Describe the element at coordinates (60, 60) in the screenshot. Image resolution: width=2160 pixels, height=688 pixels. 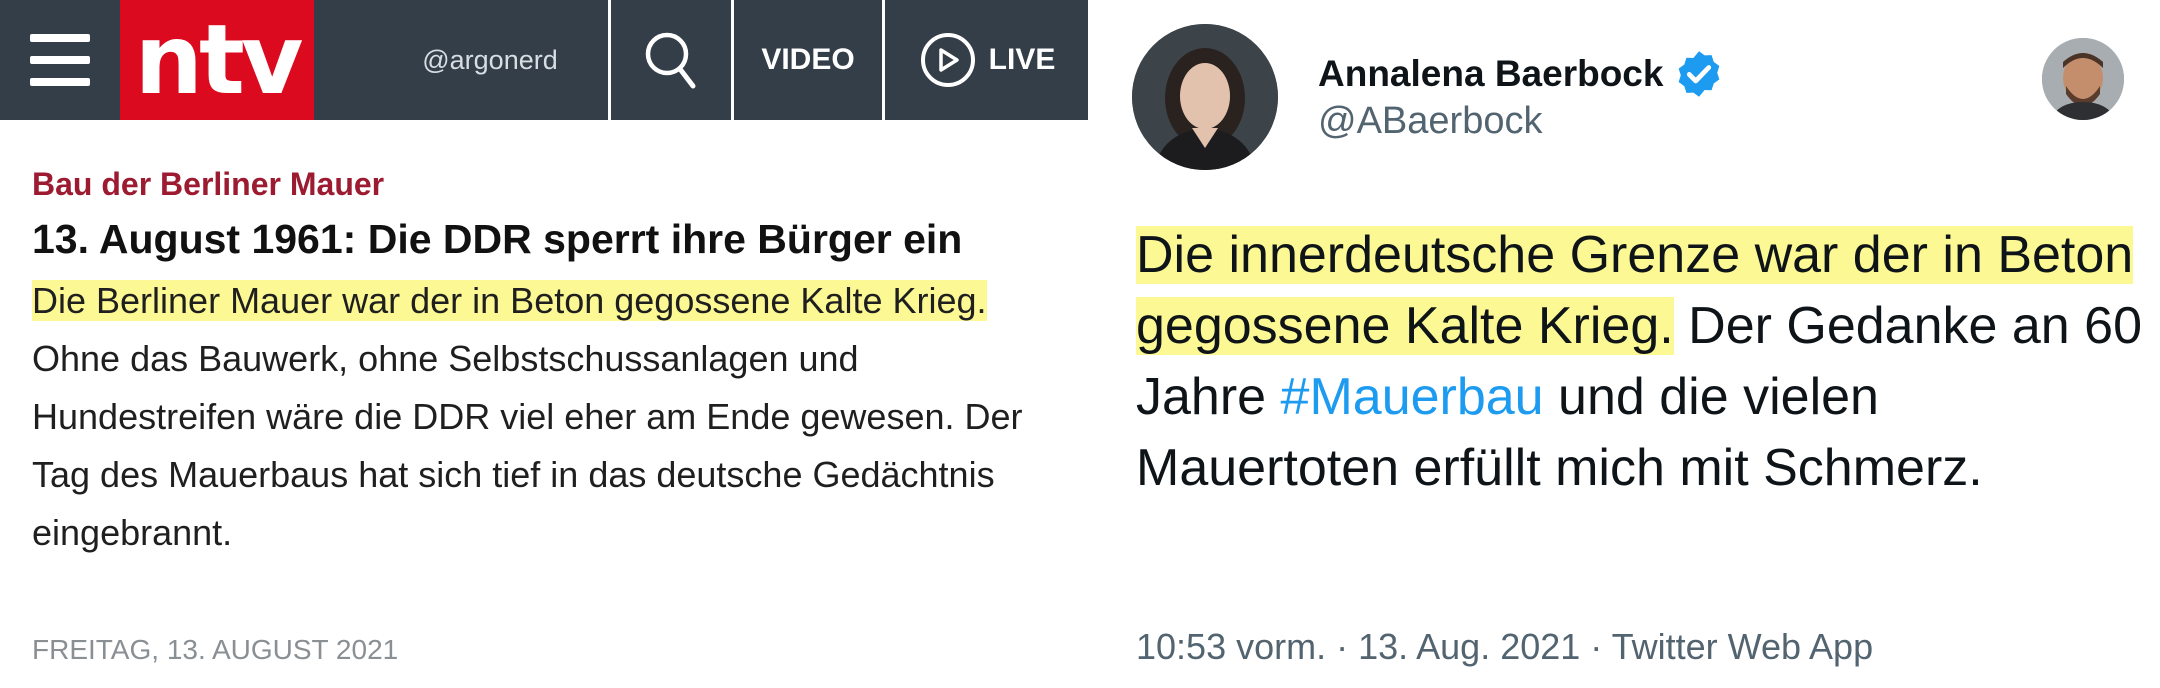
I see `menu-icon` at that location.